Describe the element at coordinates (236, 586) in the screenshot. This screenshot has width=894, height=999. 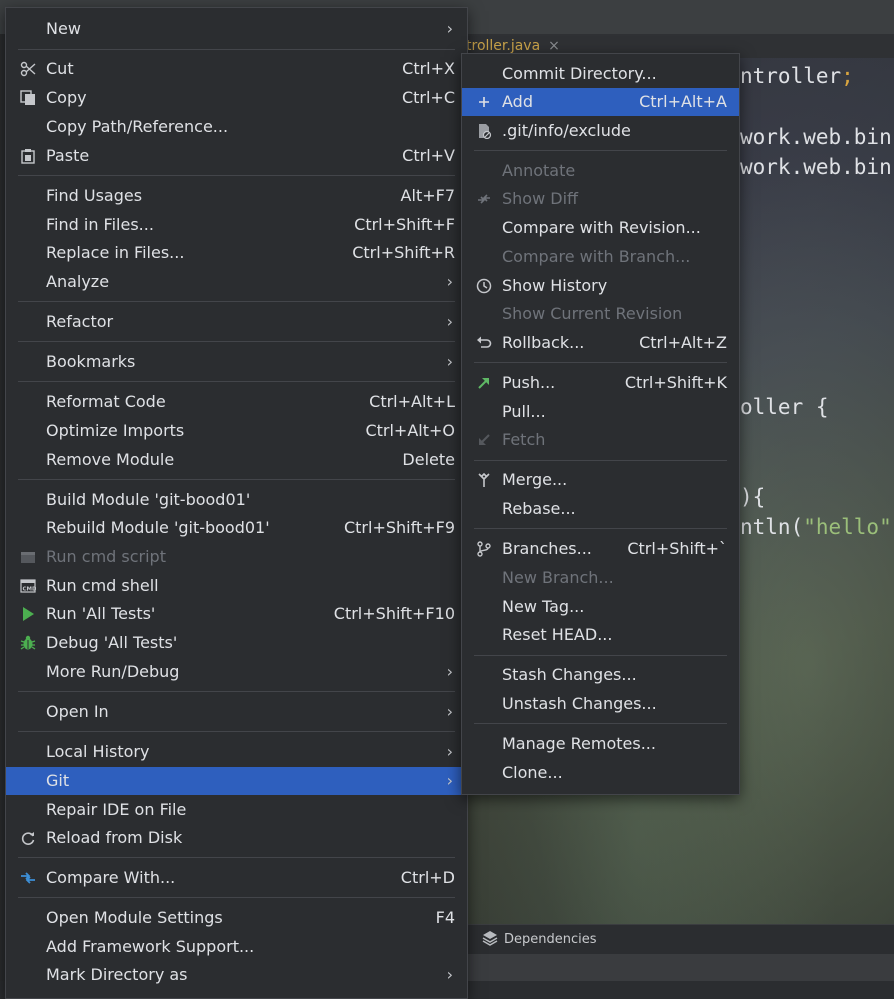
I see `menu-item-run-cmd-shell: CMD Run cmd shell` at that location.